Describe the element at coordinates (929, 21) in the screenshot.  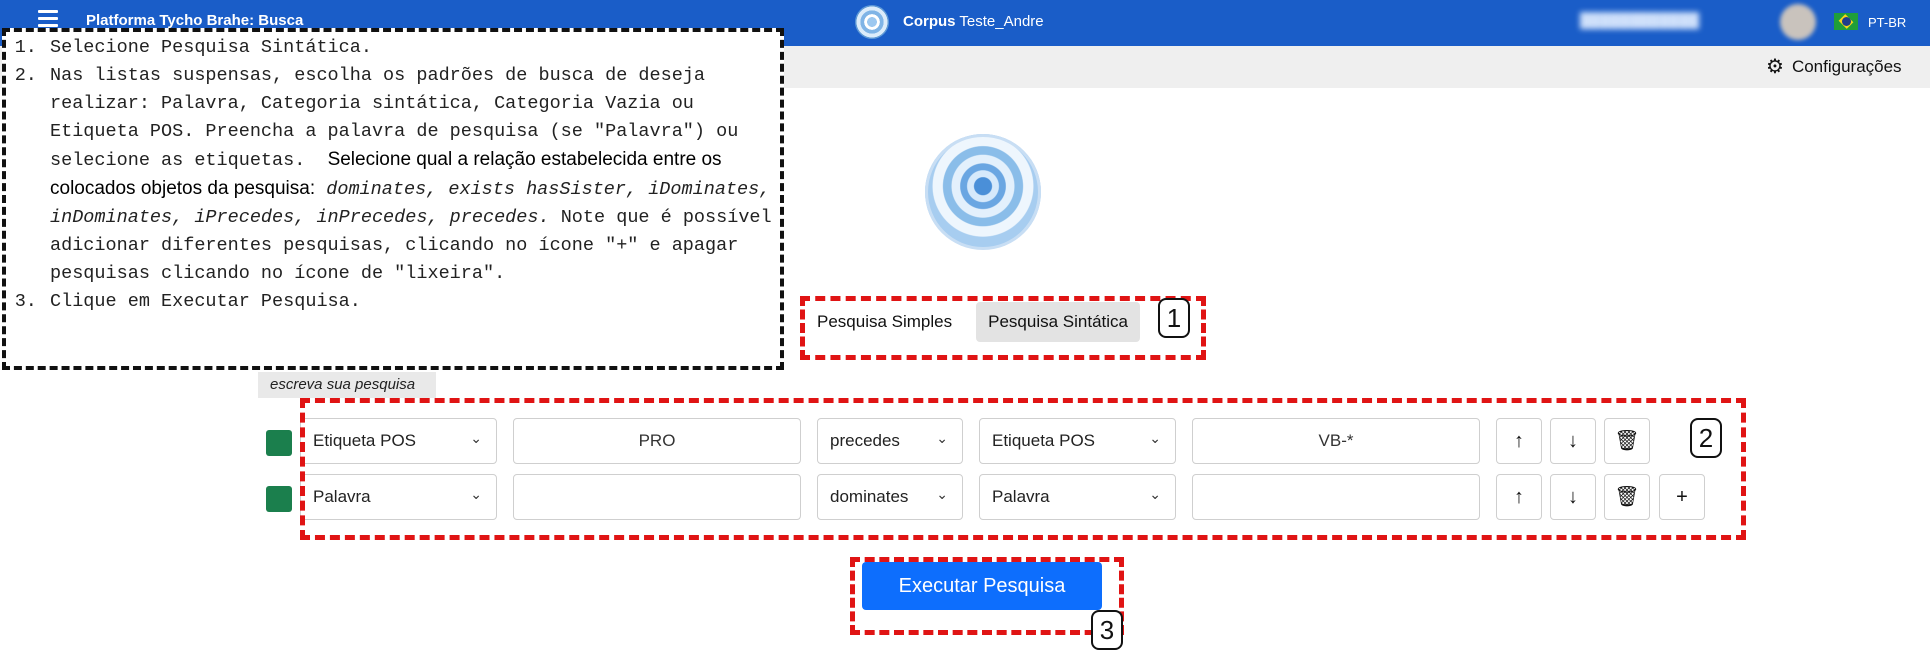
I see `corpus-prefix: Corpus` at that location.